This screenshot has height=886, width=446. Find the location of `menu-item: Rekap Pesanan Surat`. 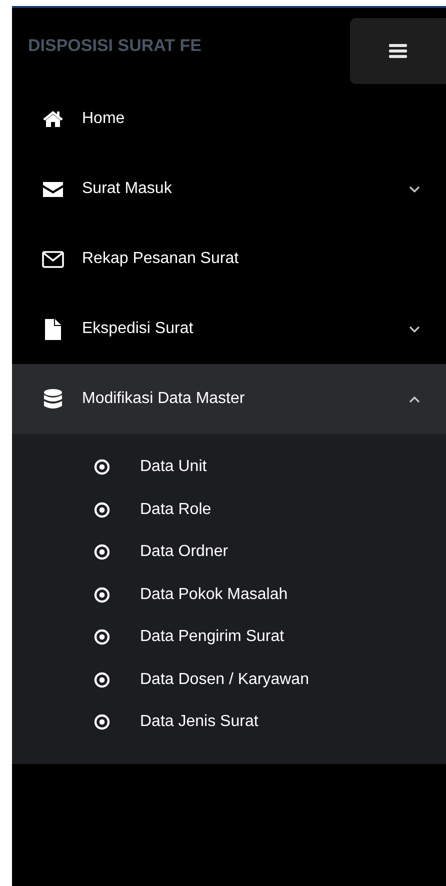

menu-item: Rekap Pesanan Surat is located at coordinates (229, 259).